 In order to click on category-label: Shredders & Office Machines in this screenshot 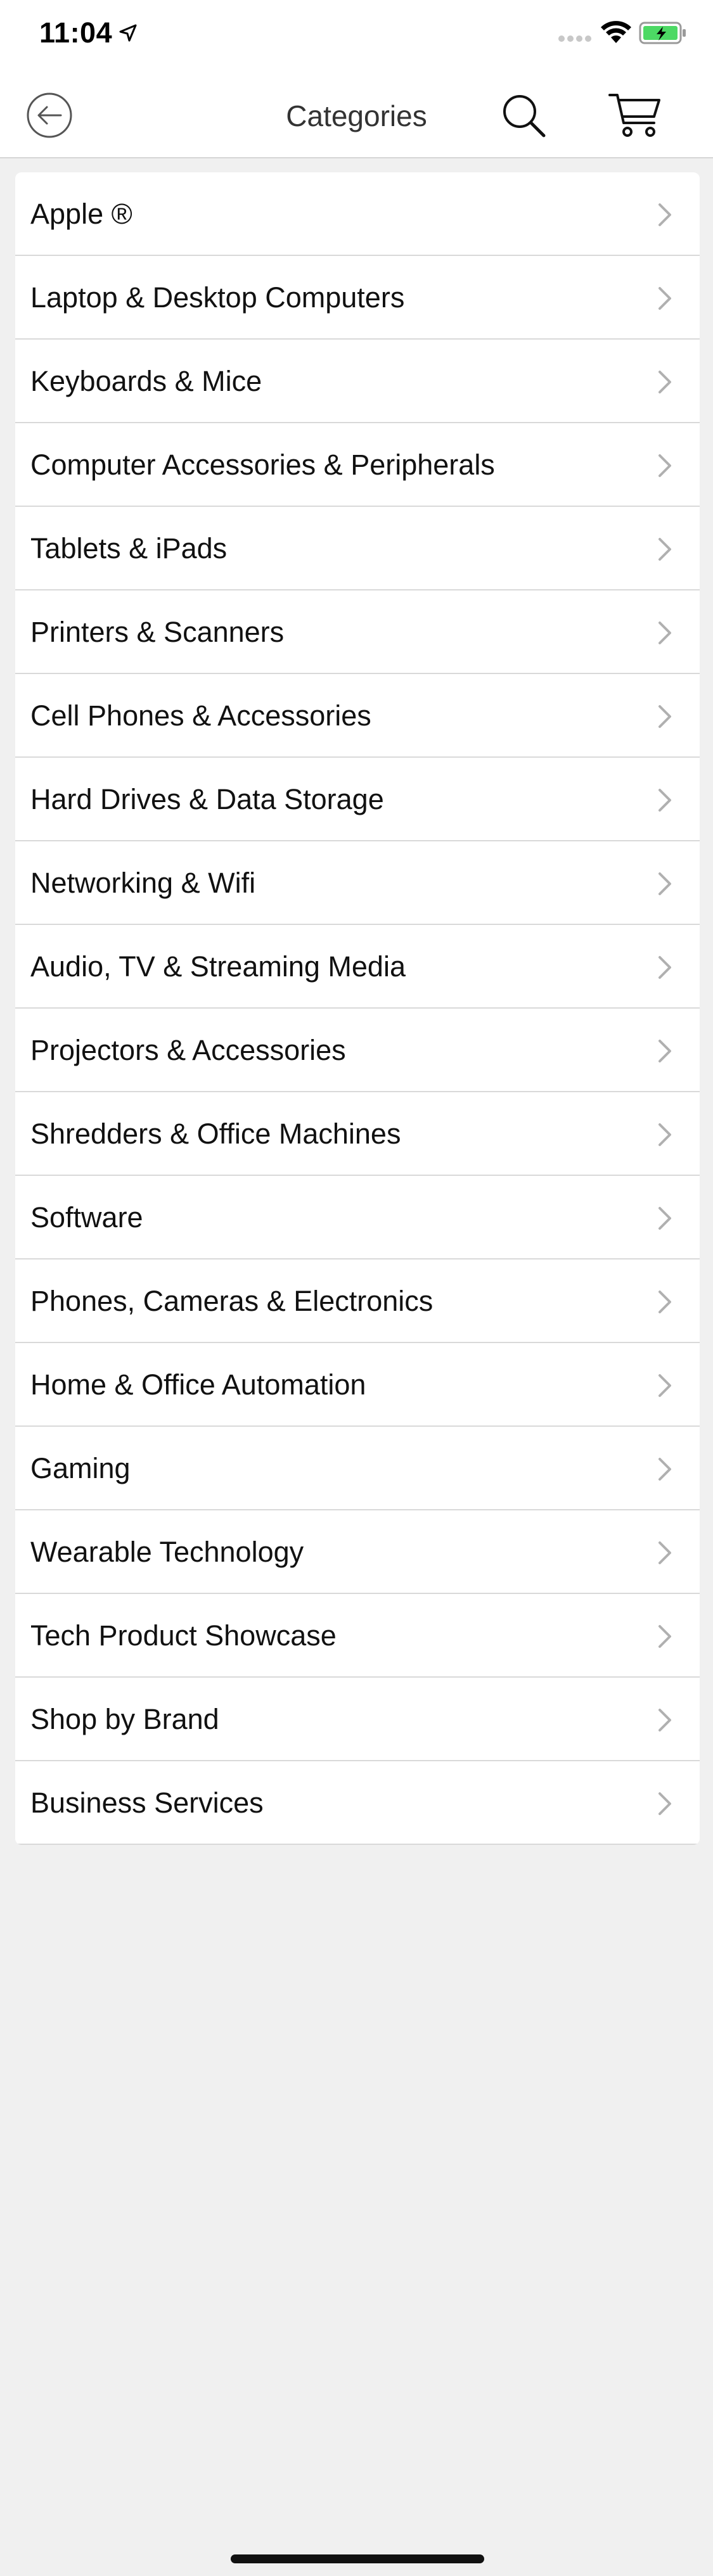, I will do `click(215, 1134)`.